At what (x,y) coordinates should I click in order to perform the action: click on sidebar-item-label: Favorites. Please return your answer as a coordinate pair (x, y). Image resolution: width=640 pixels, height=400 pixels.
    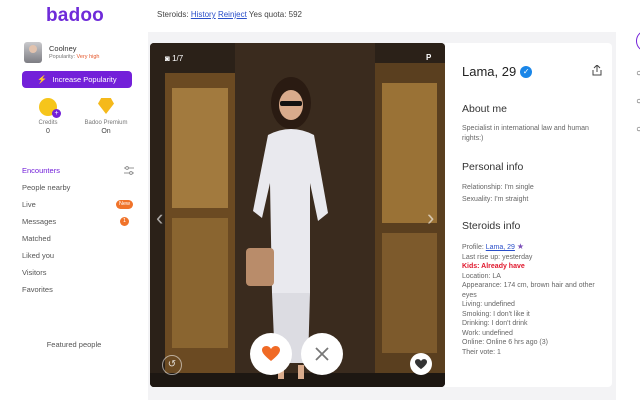
    Looking at the image, I should click on (37, 289).